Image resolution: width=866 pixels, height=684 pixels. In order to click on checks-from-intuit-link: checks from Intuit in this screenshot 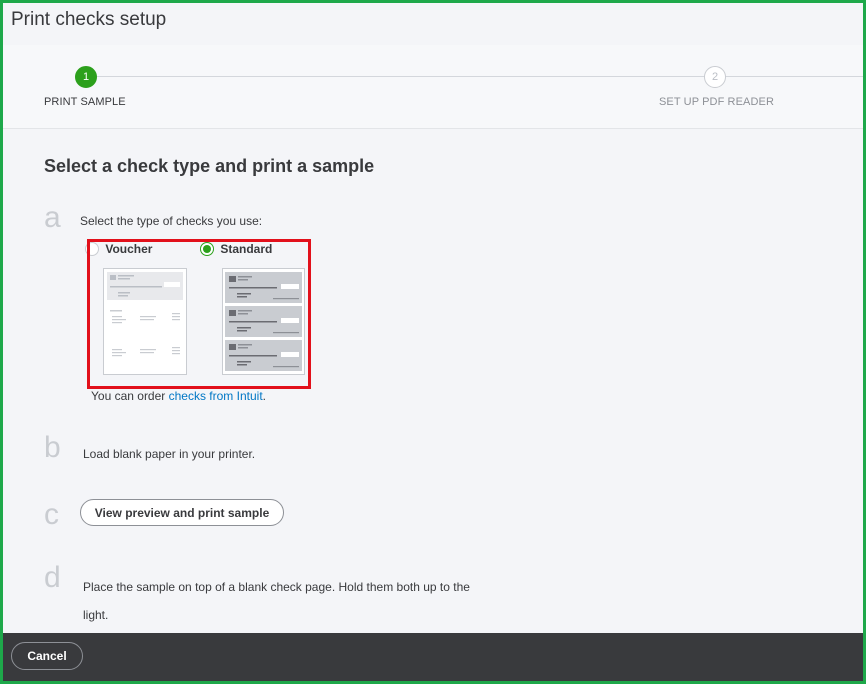, I will do `click(216, 396)`.